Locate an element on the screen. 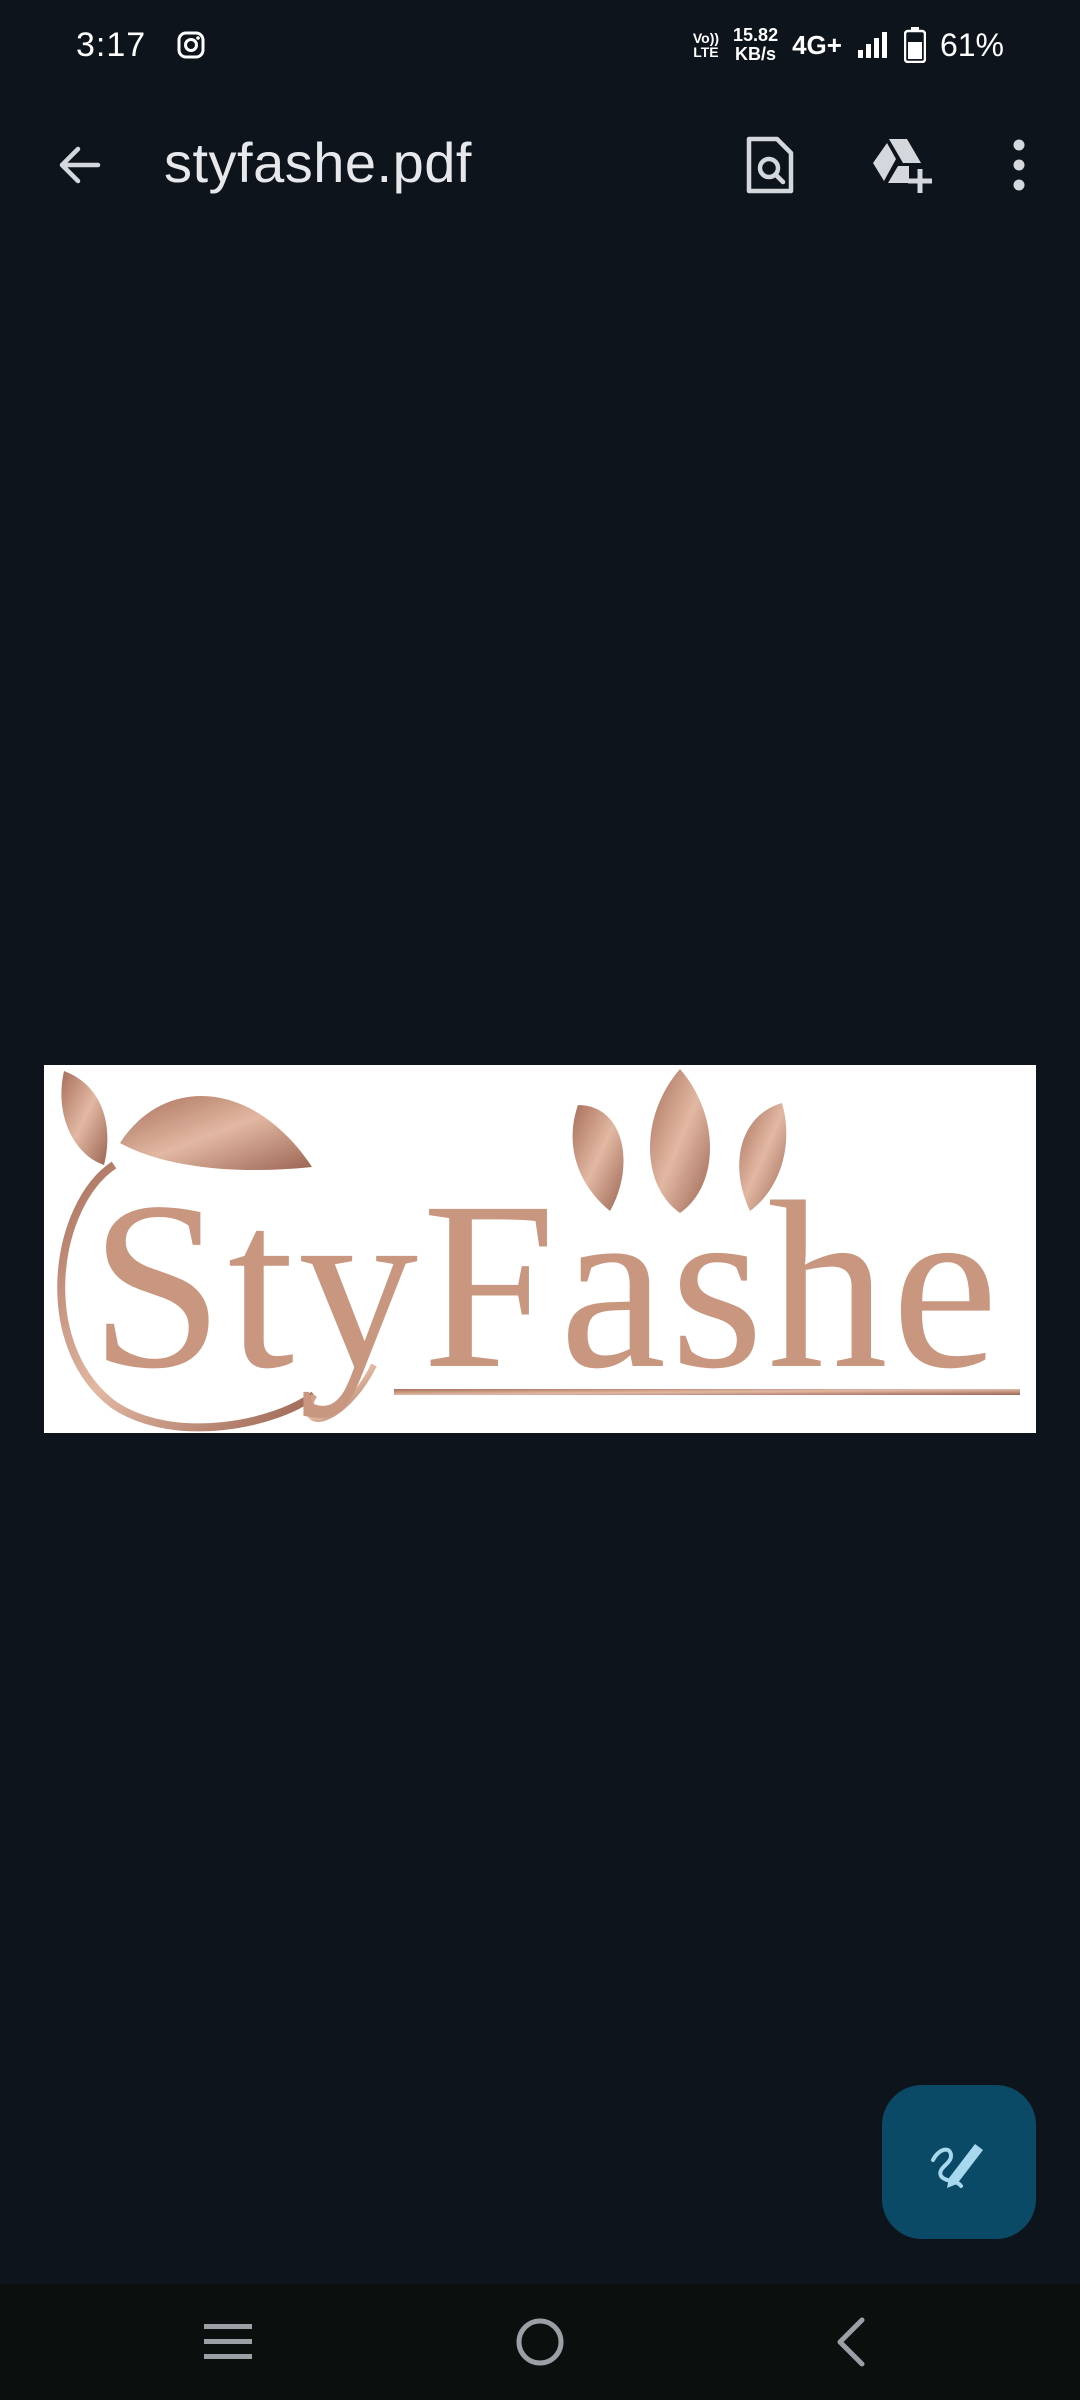 This screenshot has width=1080, height=2400. more-vert-icon is located at coordinates (1019, 165).